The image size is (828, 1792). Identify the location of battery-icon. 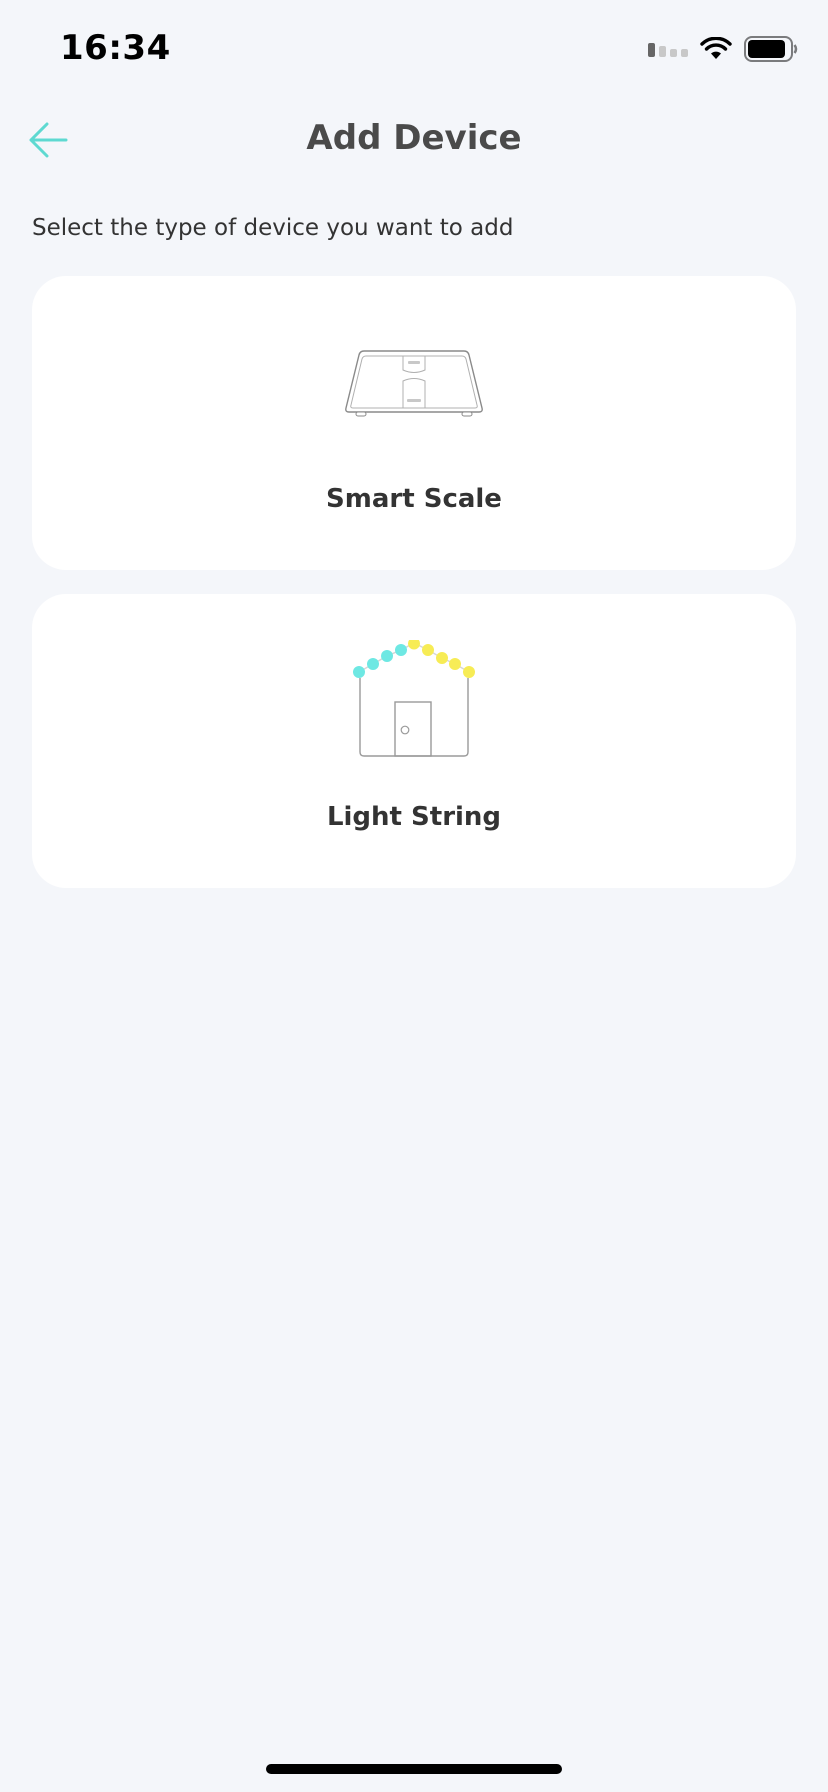
(771, 49).